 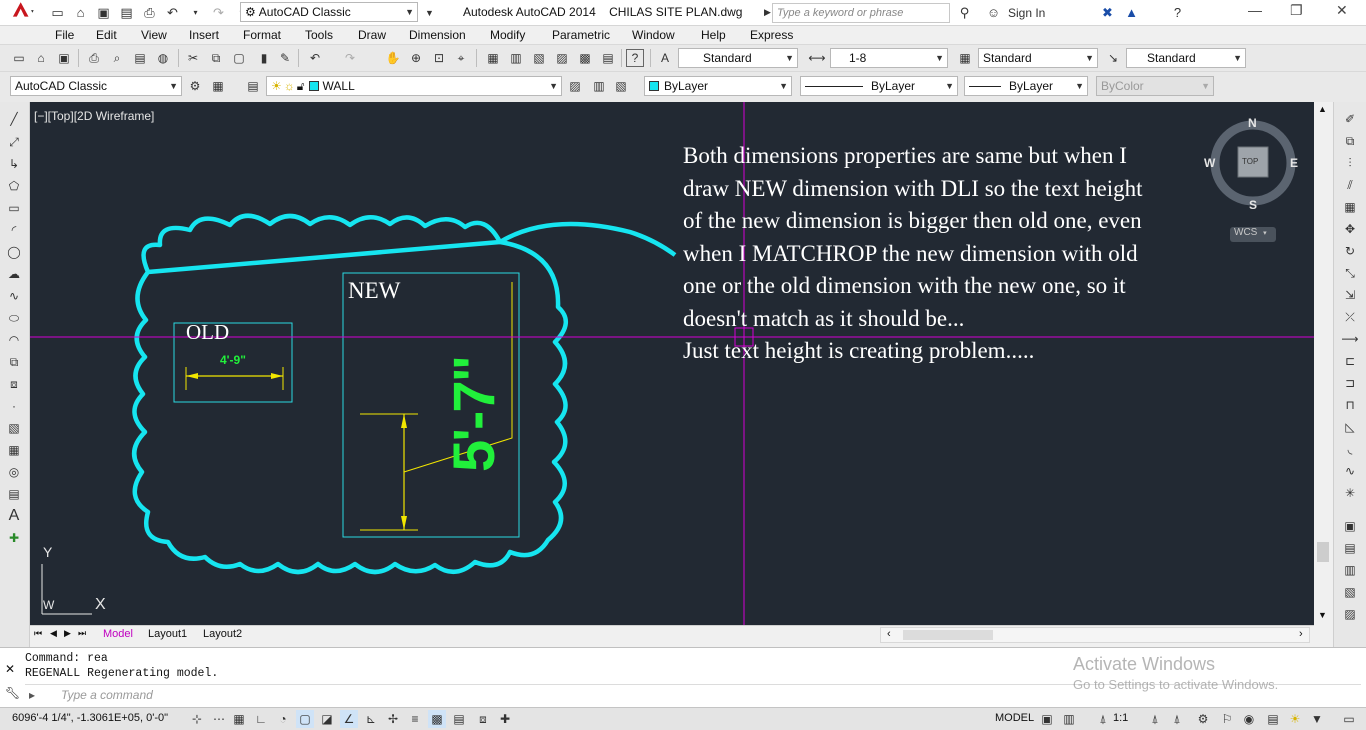 I want to click on add-selected-icon: ✚, so click(x=14, y=538).